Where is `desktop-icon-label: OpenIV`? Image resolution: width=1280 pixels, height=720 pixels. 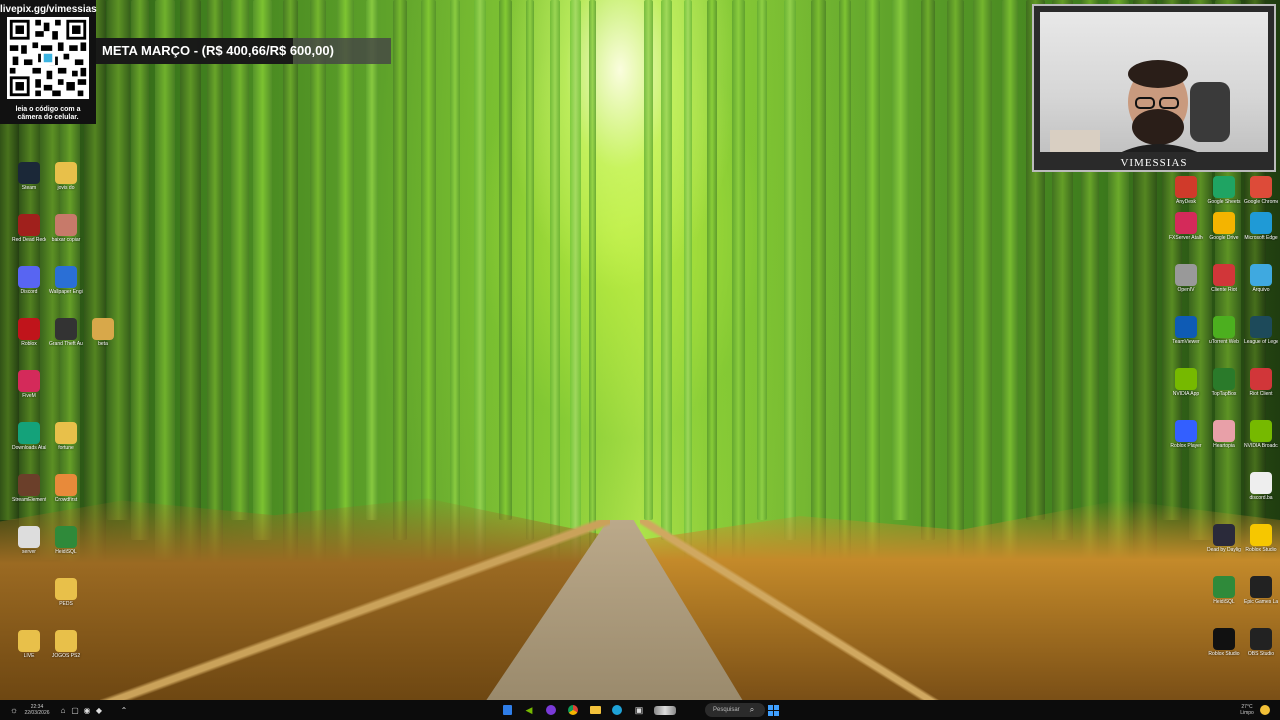 desktop-icon-label: OpenIV is located at coordinates (1186, 290).